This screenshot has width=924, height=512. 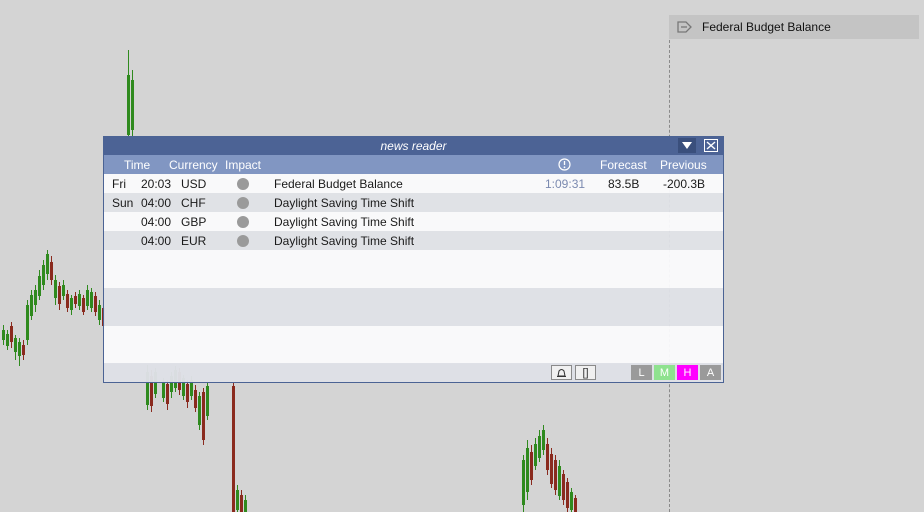 I want to click on bracket-button: [], so click(x=585, y=372).